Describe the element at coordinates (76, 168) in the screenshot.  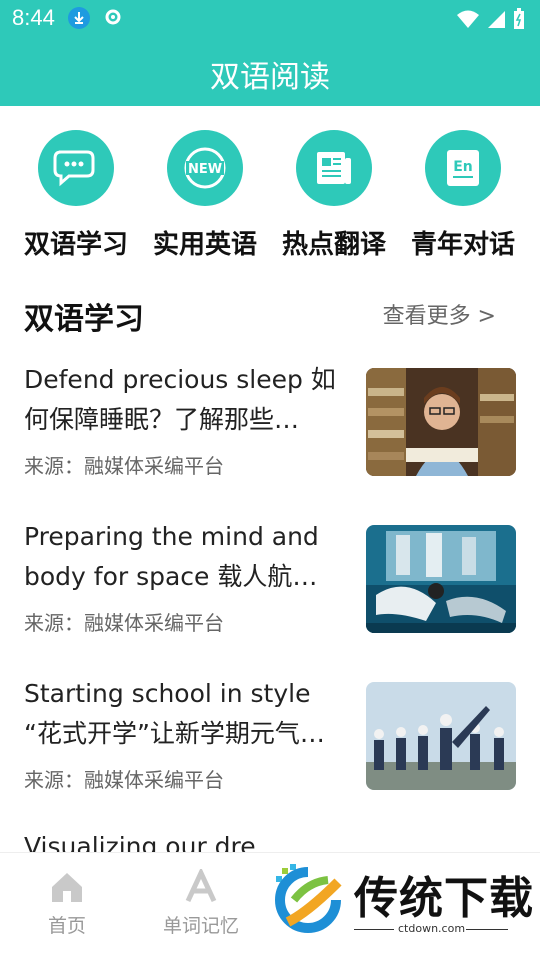
I see `chat-bubbles-icon` at that location.